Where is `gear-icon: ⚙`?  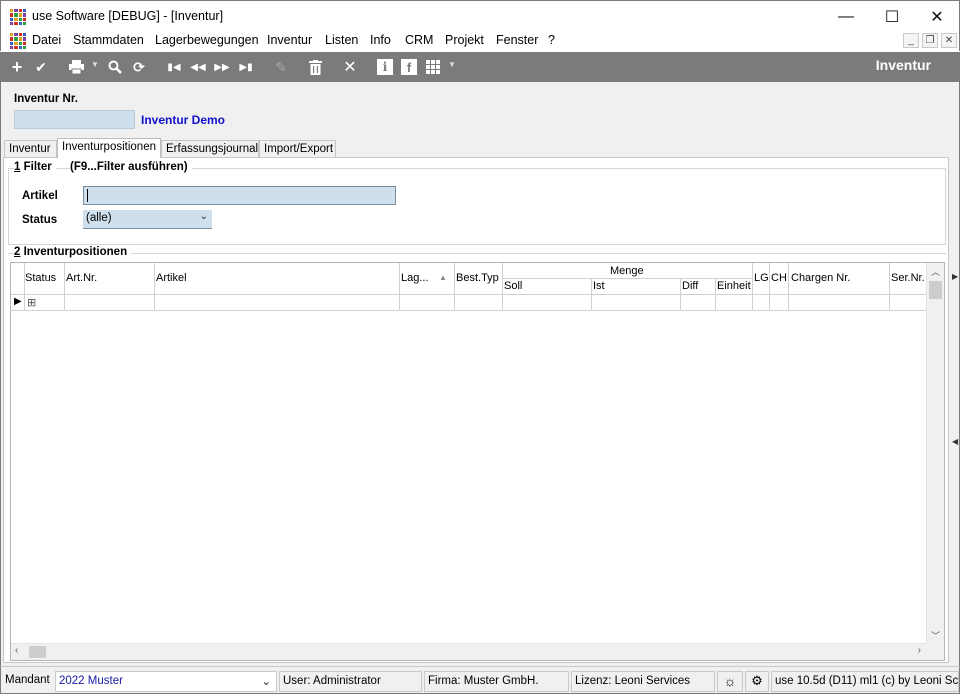 gear-icon: ⚙ is located at coordinates (757, 681).